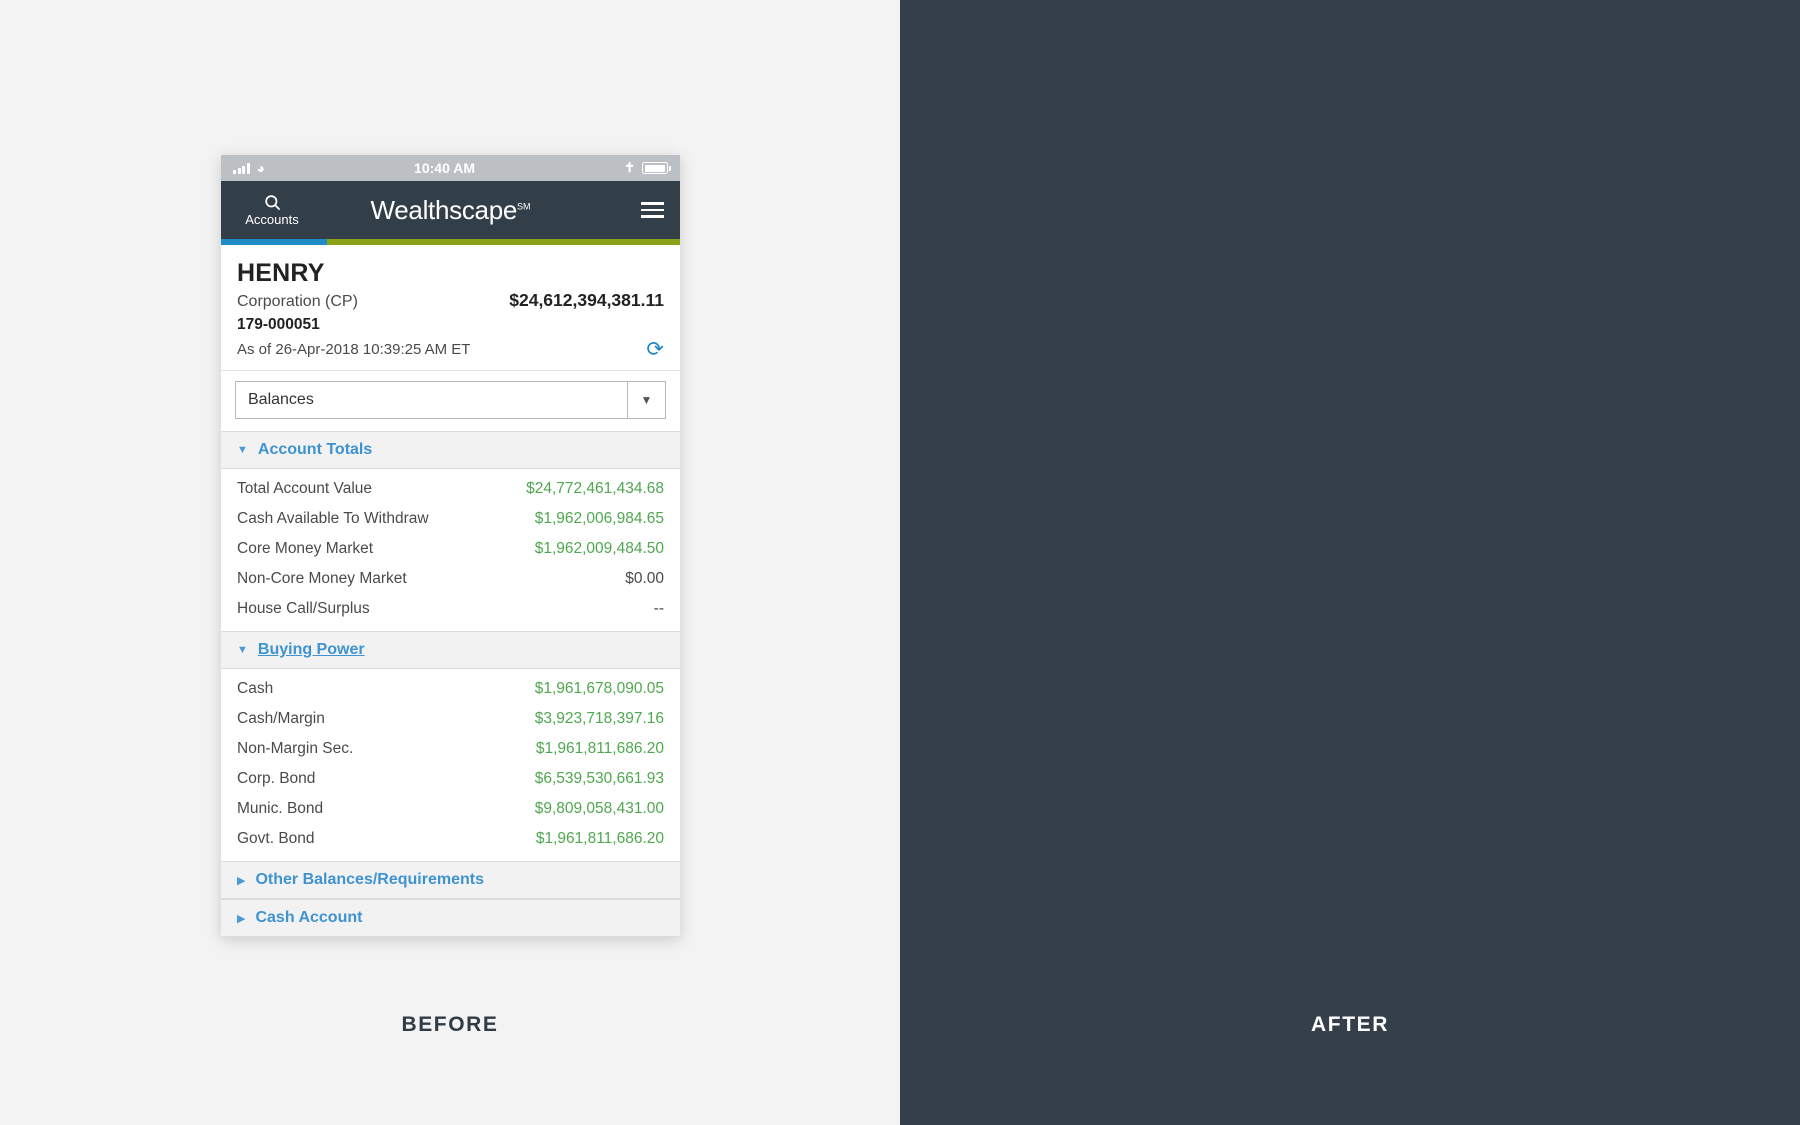  Describe the element at coordinates (255, 688) in the screenshot. I see `row-label: Cash` at that location.